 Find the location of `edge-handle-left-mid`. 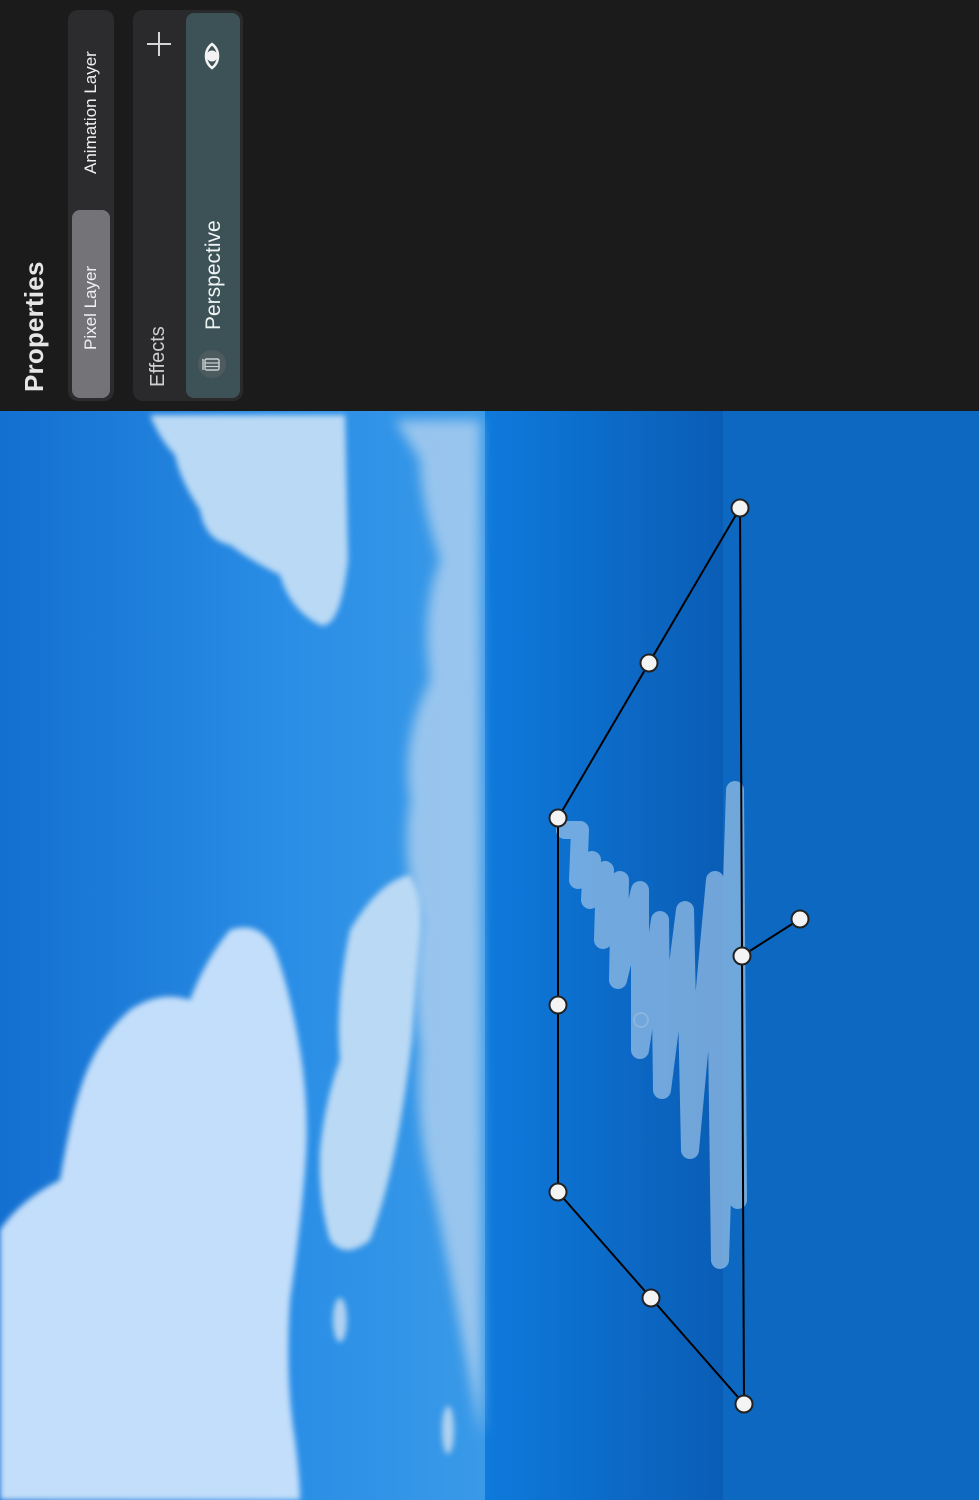

edge-handle-left-mid is located at coordinates (558, 1005).